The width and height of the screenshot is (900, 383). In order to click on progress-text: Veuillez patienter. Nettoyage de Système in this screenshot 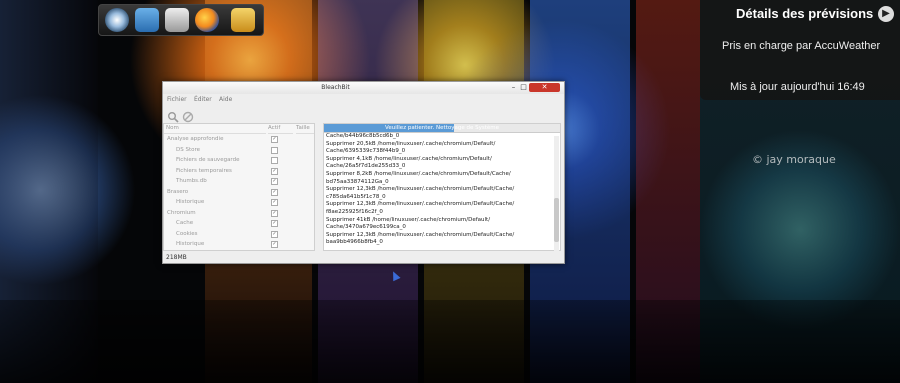, I will do `click(442, 128)`.